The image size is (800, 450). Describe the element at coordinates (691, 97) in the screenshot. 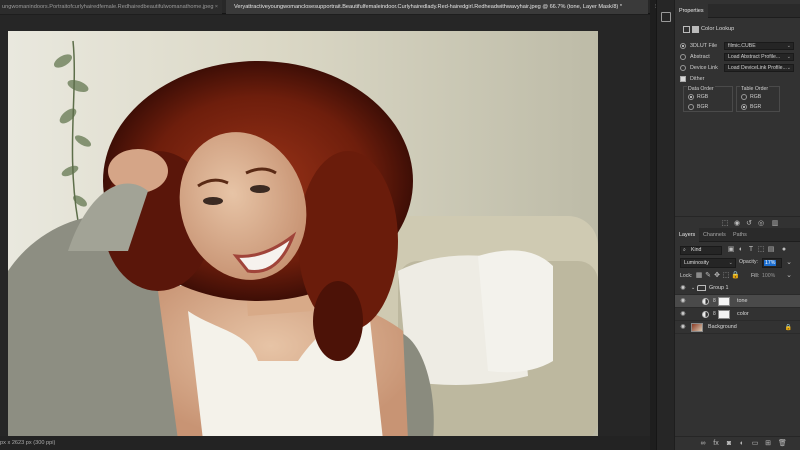

I see `radio-data-order-rgb` at that location.